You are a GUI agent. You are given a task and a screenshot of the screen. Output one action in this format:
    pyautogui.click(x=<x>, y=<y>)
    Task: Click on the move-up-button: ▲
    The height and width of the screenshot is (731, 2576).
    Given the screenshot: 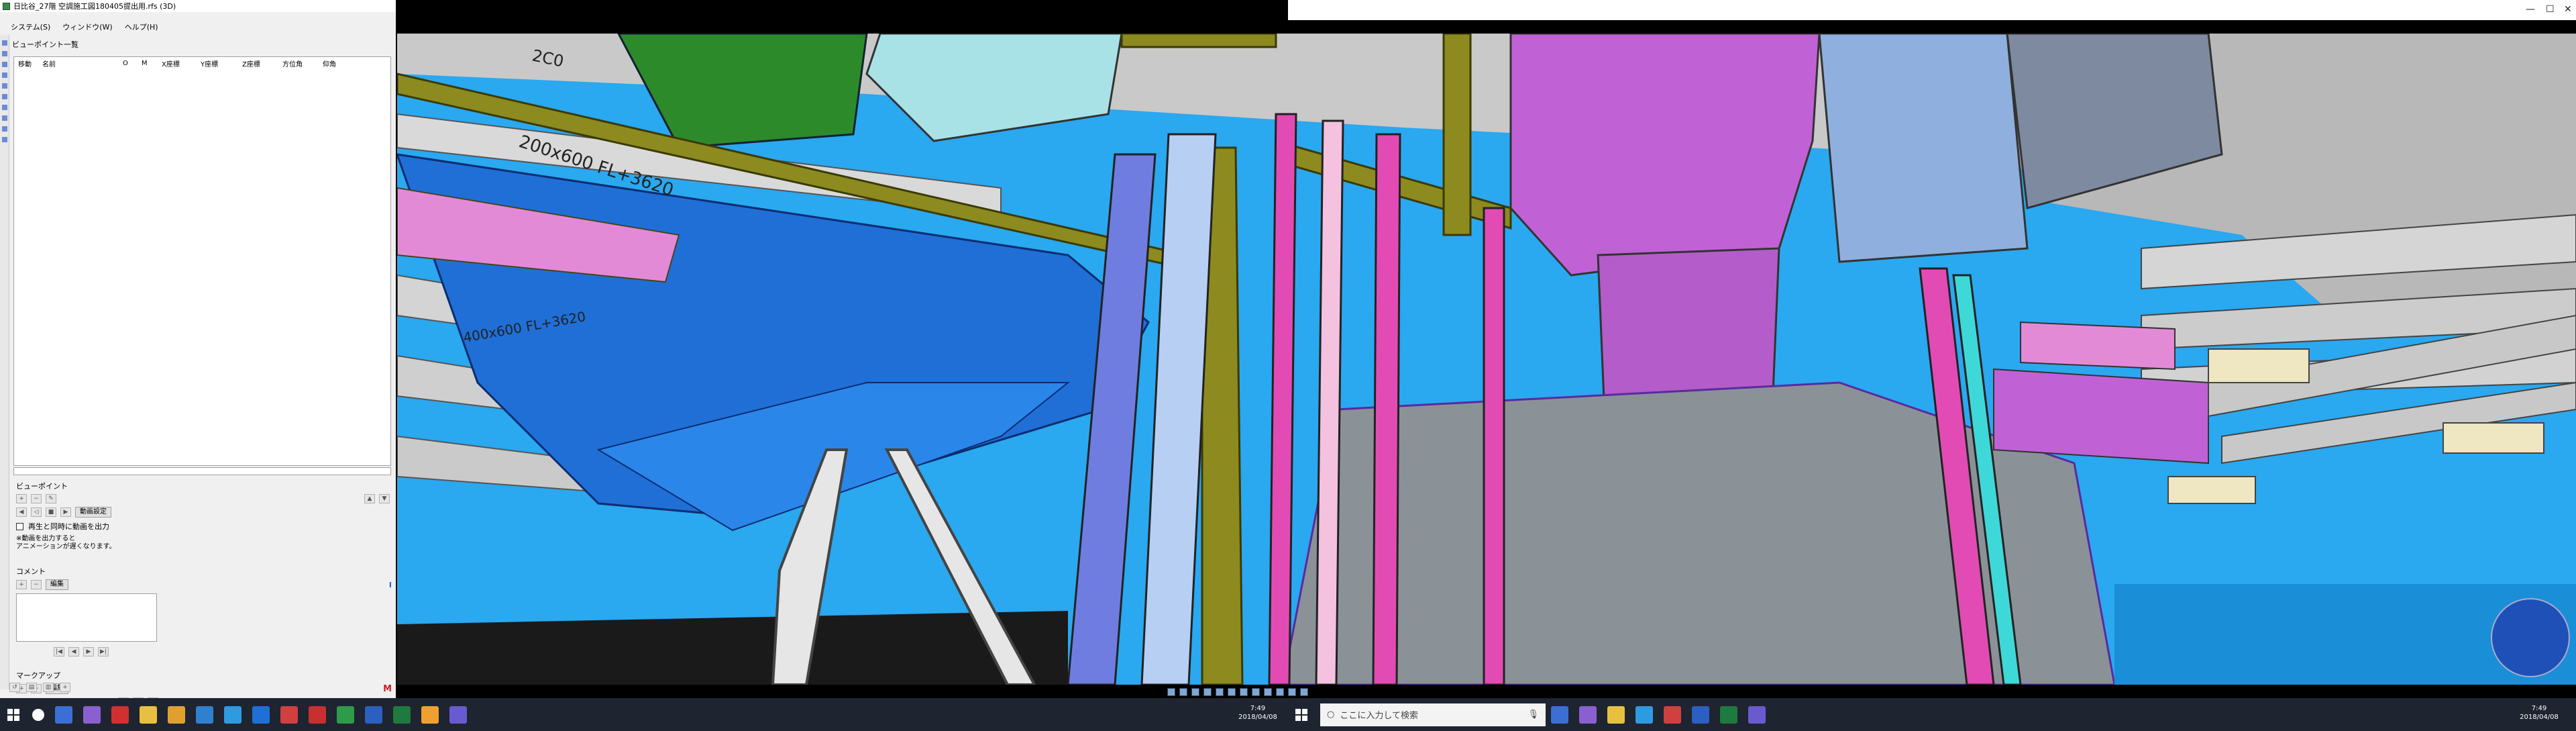 What is the action you would take?
    pyautogui.click(x=369, y=498)
    